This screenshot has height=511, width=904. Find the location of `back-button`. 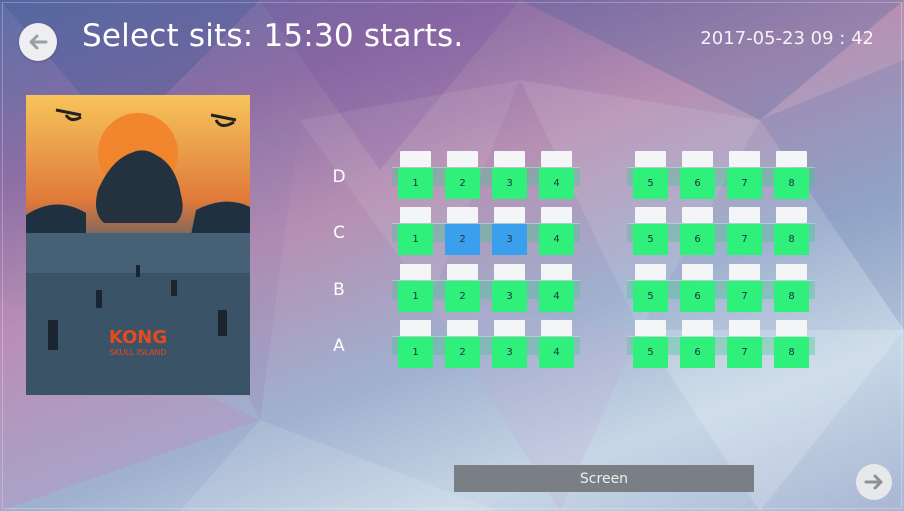

back-button is located at coordinates (38, 42).